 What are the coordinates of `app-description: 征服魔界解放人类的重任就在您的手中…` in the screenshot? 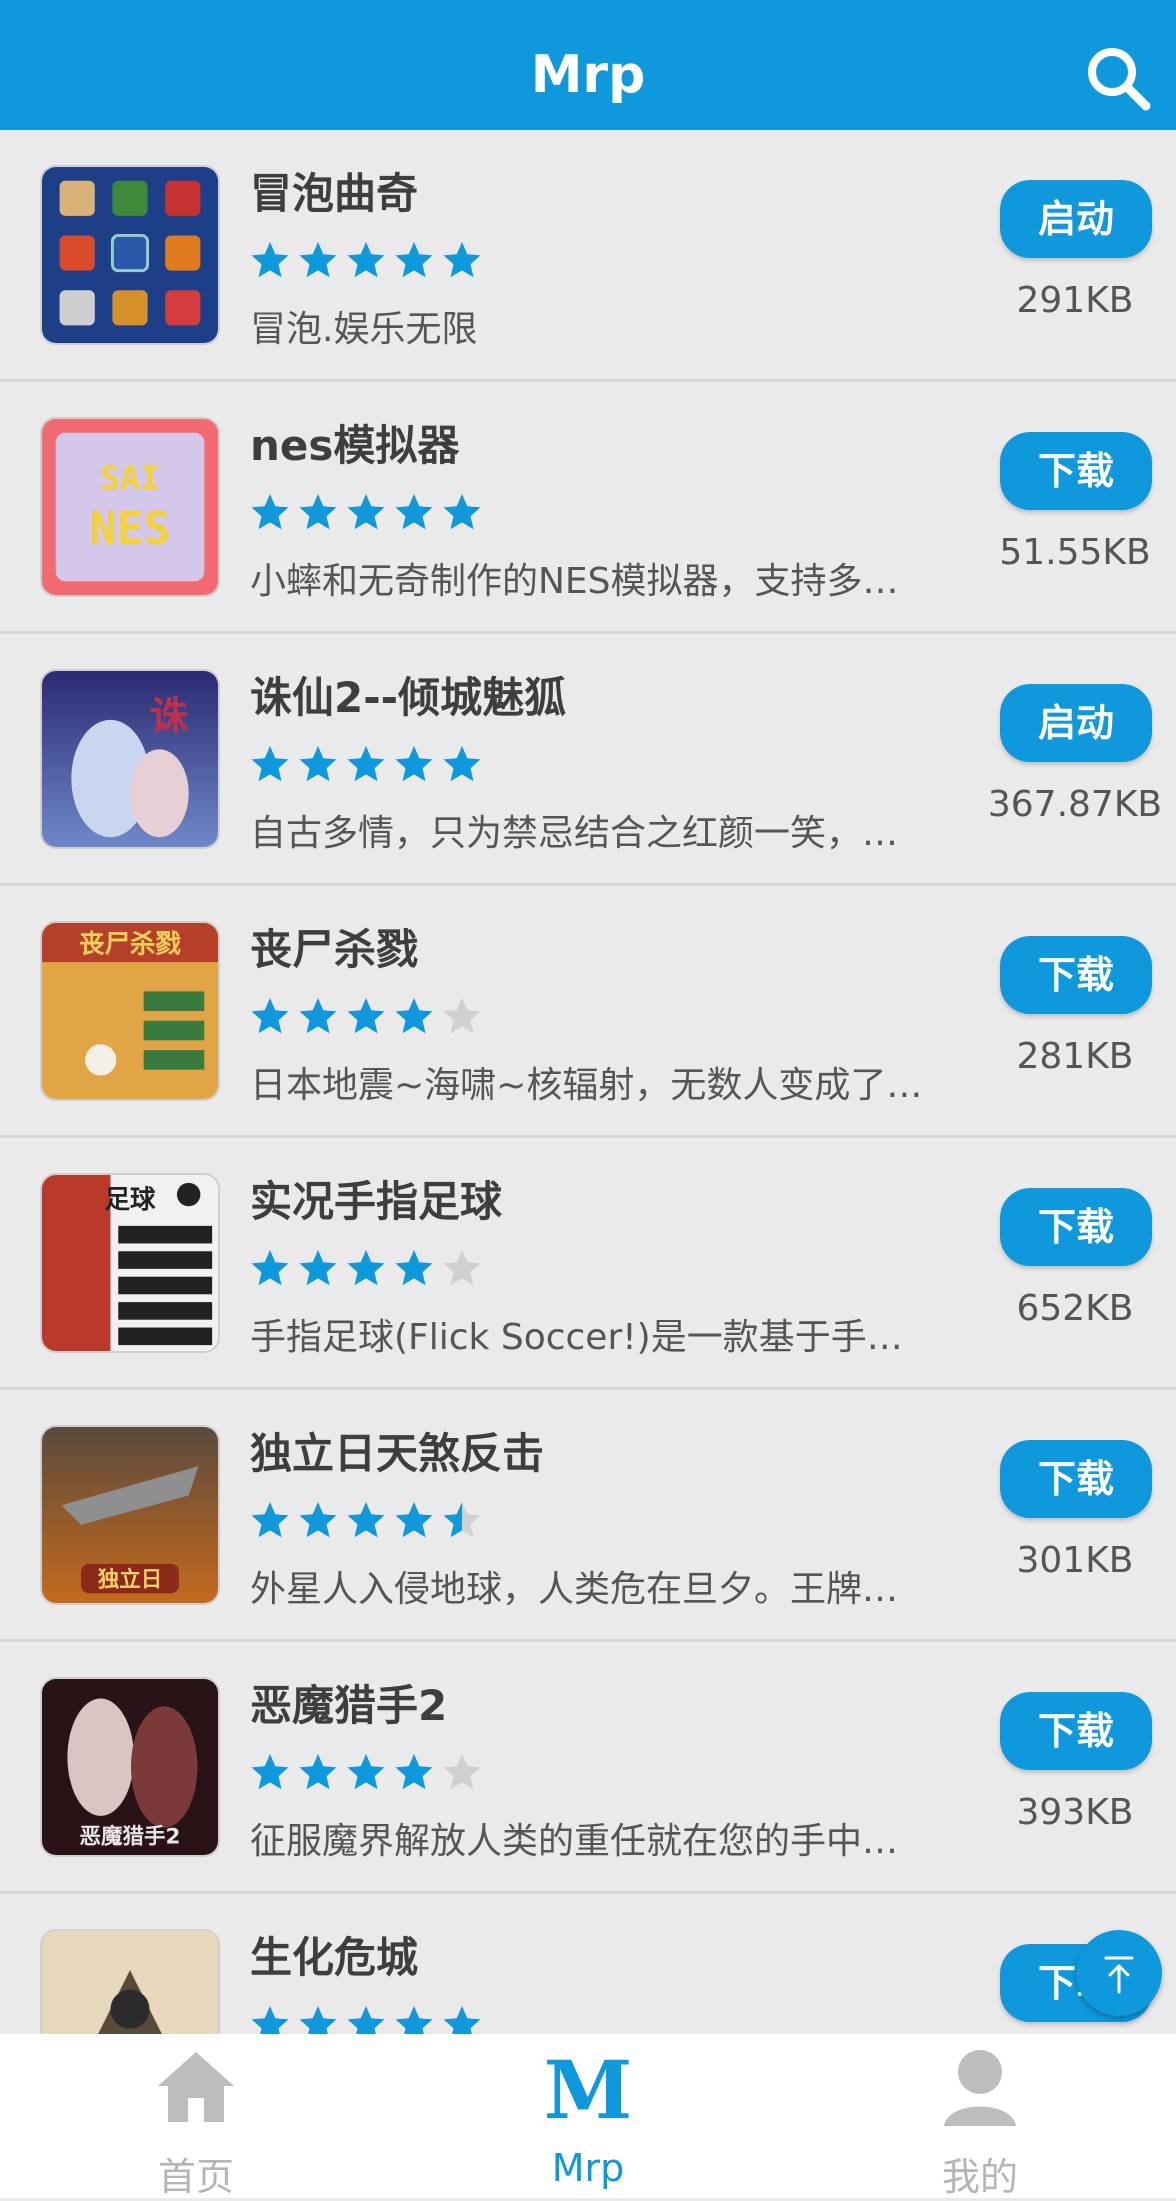 It's located at (574, 1841).